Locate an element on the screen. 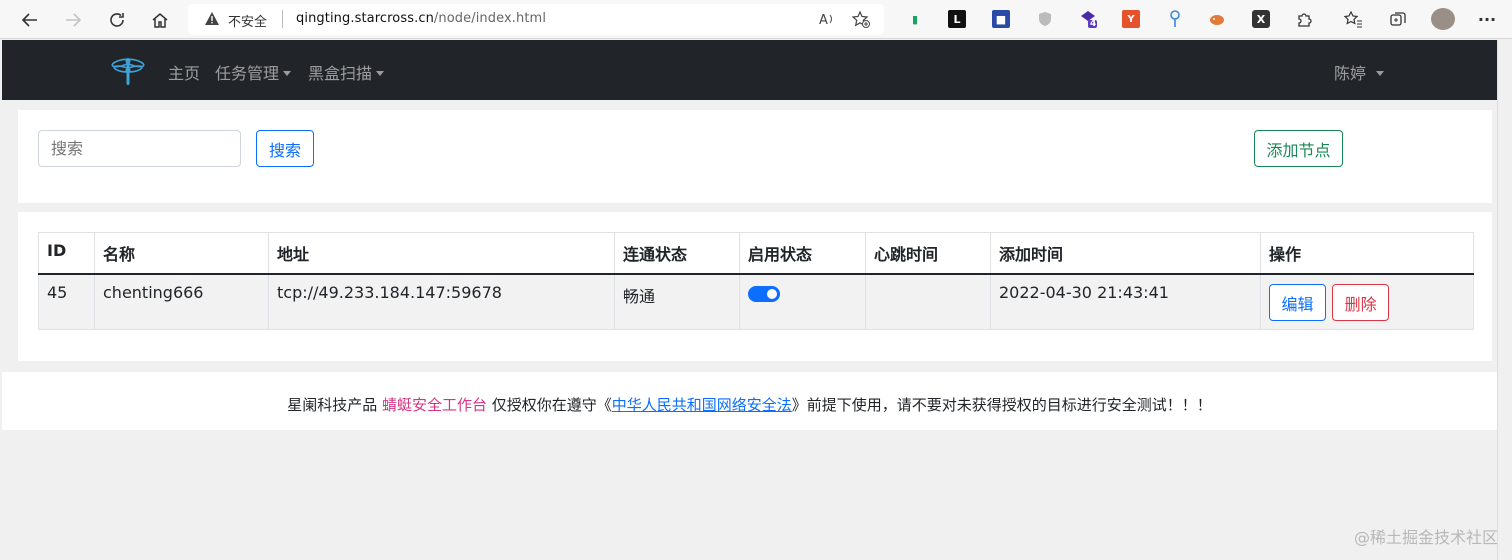 The image size is (1512, 560). search-input is located at coordinates (139, 148).